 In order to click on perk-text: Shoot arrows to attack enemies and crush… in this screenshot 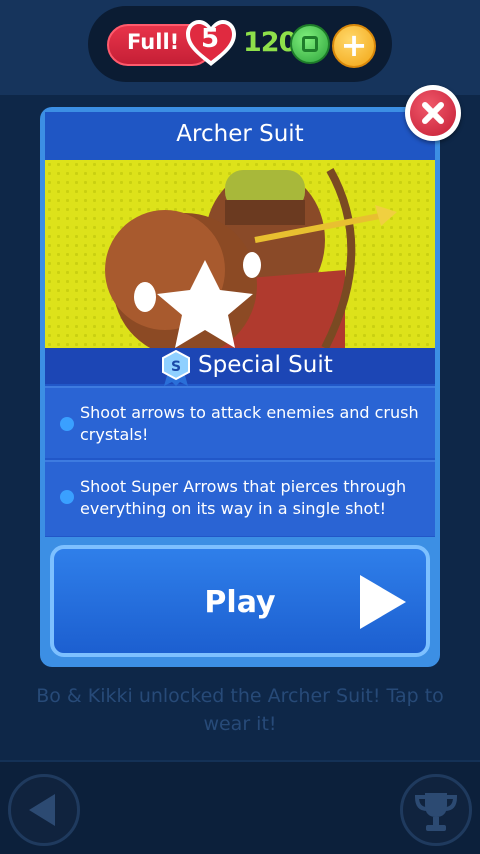, I will do `click(249, 423)`.